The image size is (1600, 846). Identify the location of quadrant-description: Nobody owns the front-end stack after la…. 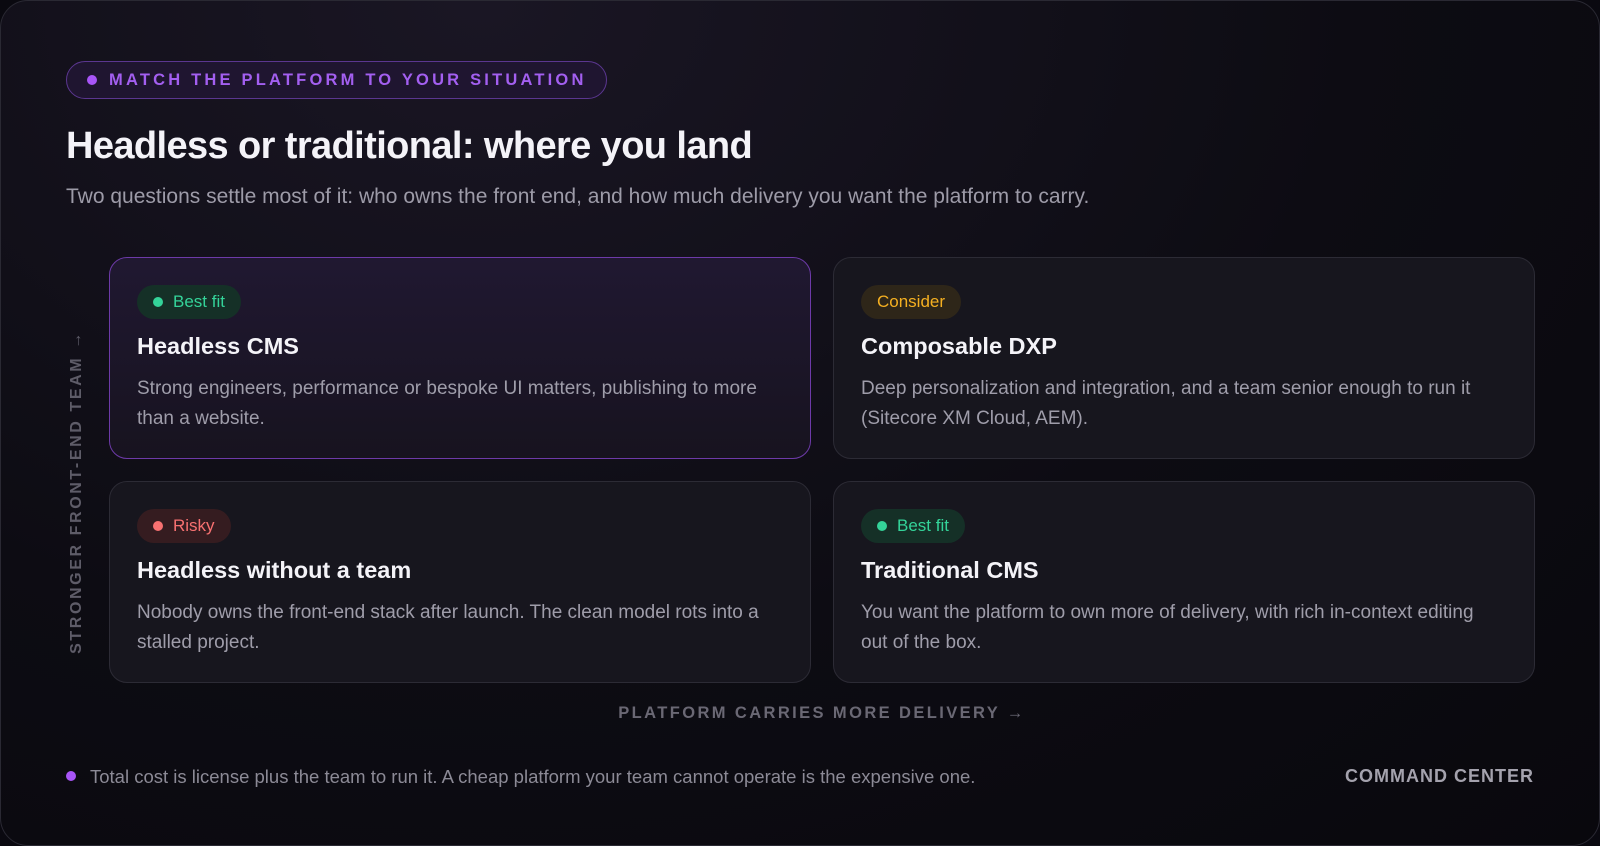
(448, 627).